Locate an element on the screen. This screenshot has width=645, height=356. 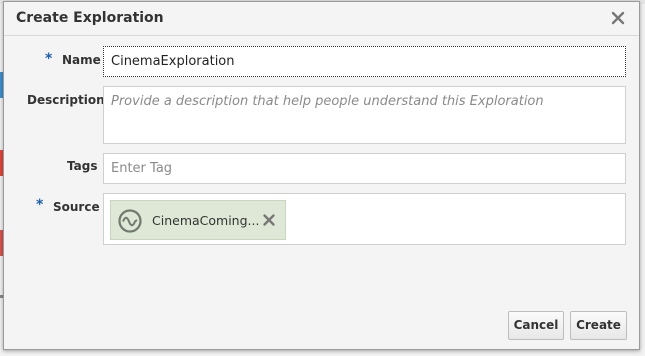
name-label: Name is located at coordinates (81, 60).